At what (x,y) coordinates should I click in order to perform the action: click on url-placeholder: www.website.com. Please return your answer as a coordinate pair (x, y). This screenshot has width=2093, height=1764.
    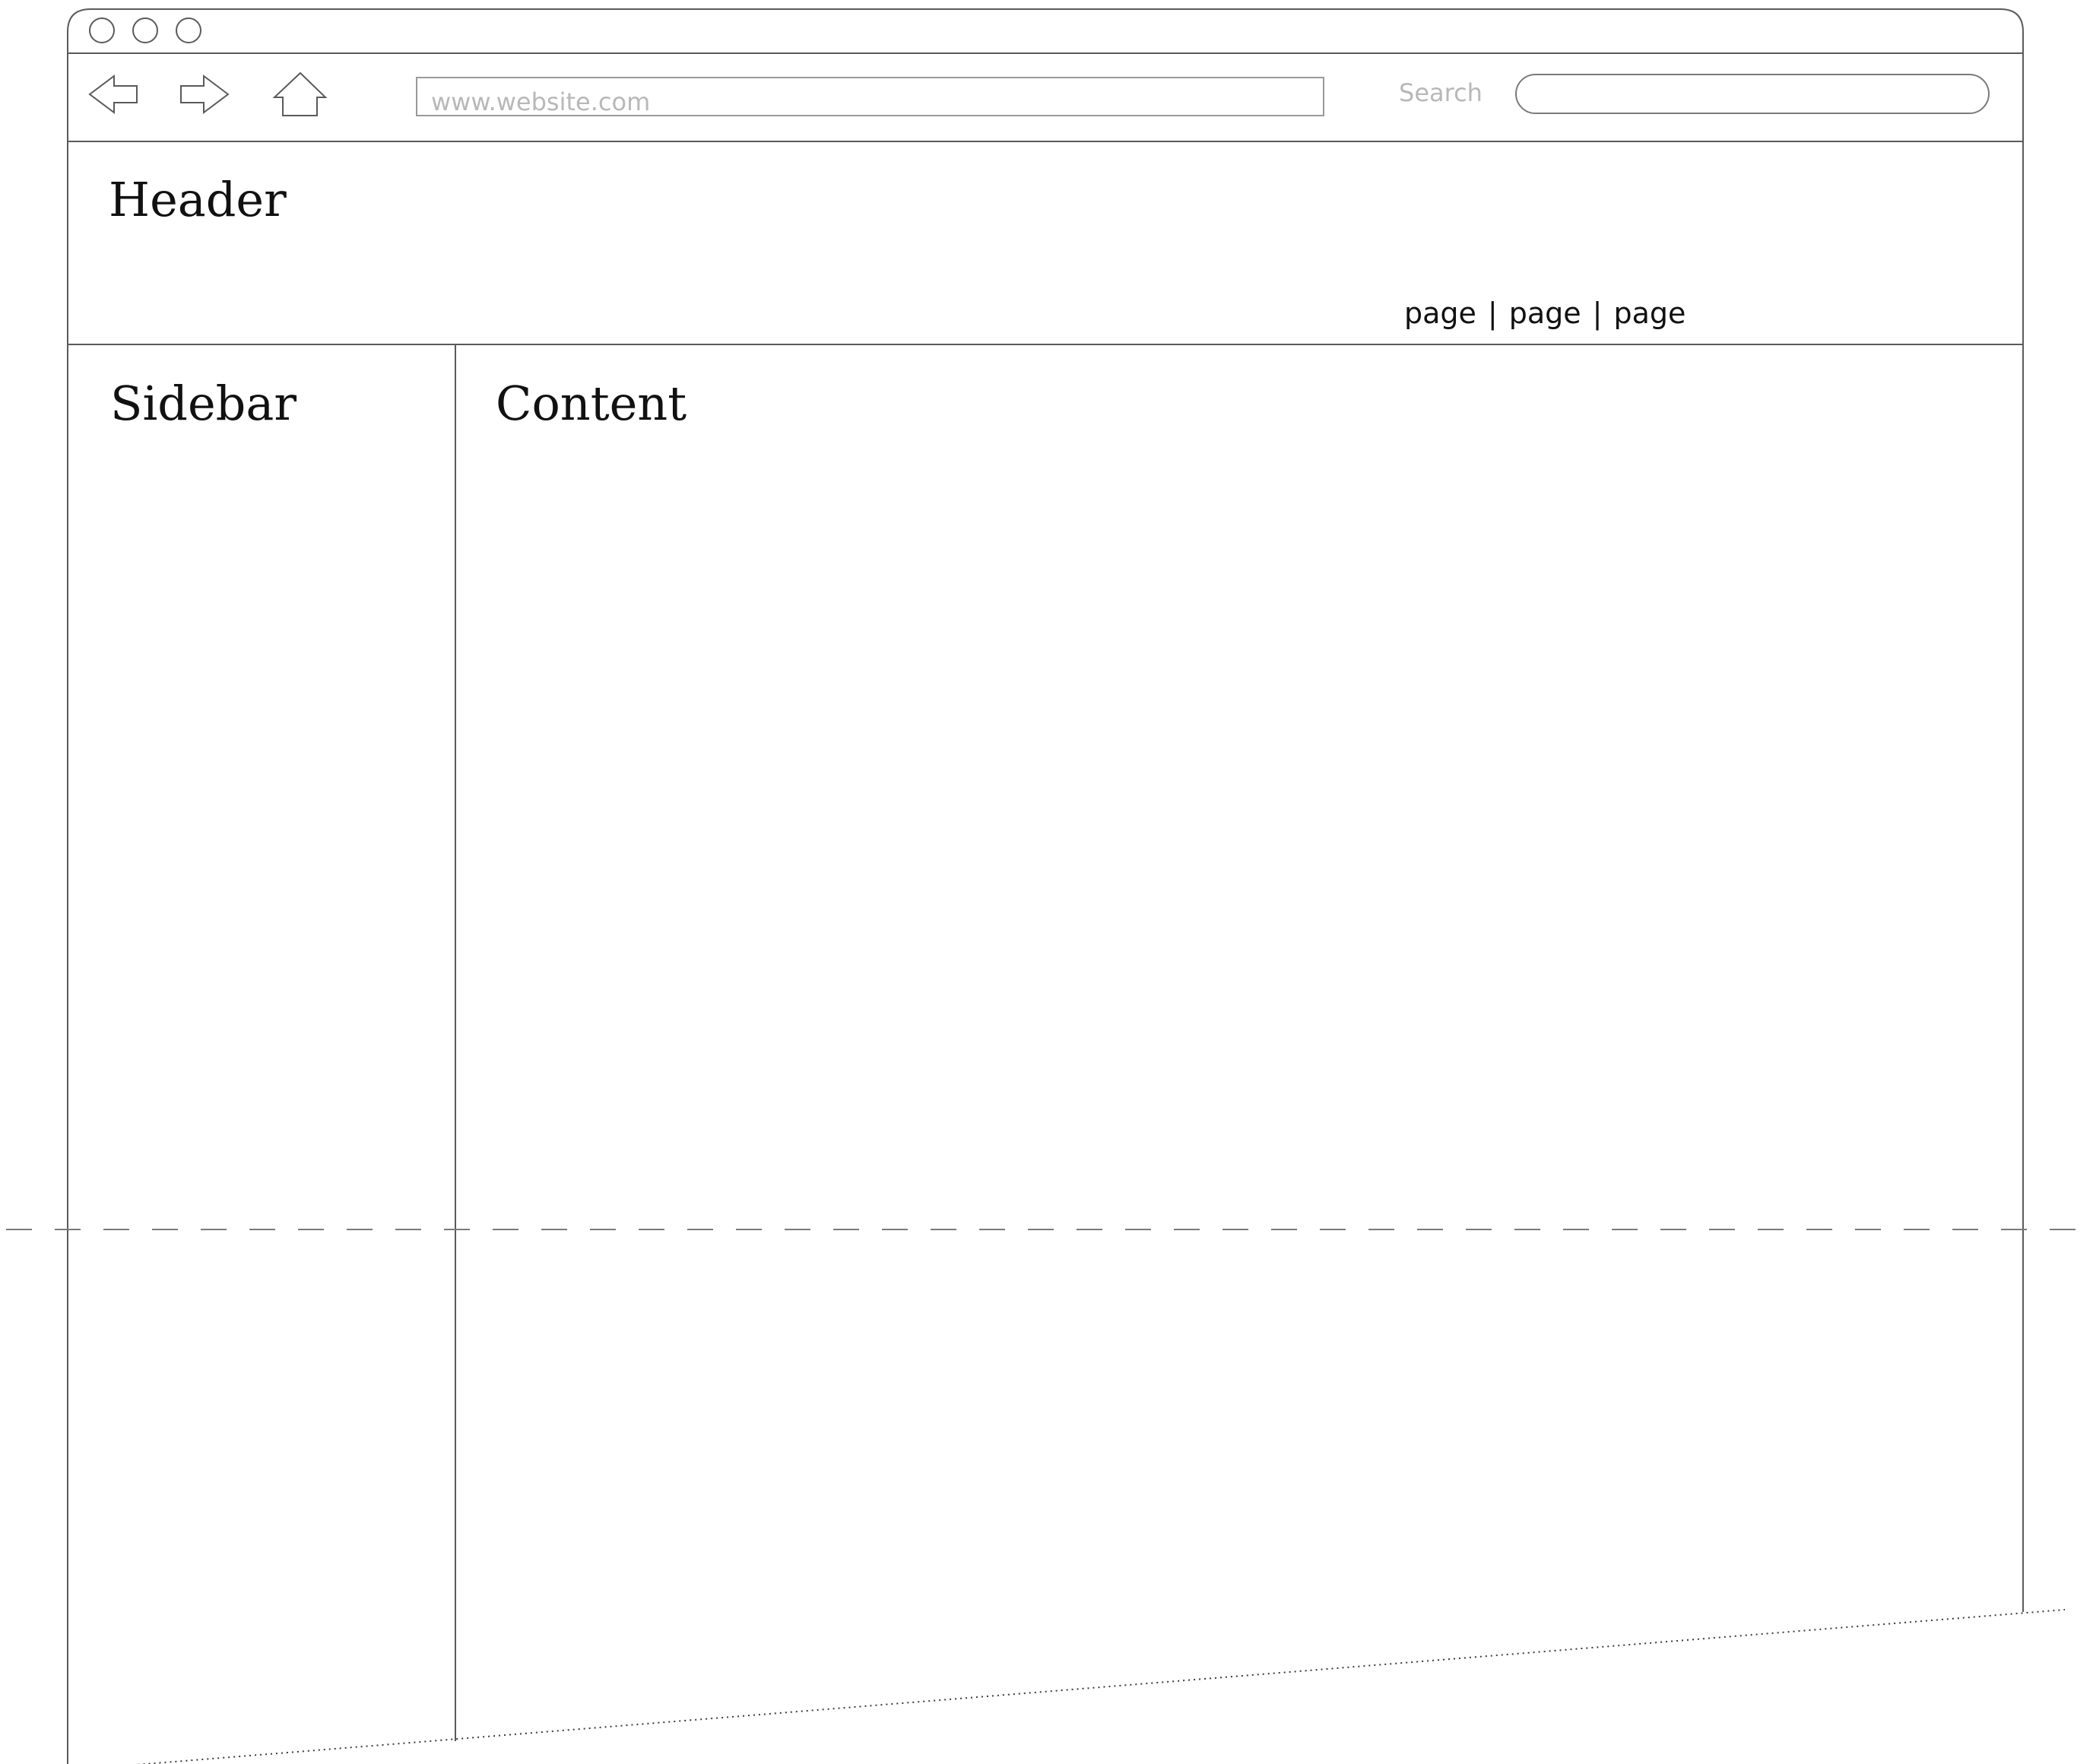
    Looking at the image, I should click on (541, 101).